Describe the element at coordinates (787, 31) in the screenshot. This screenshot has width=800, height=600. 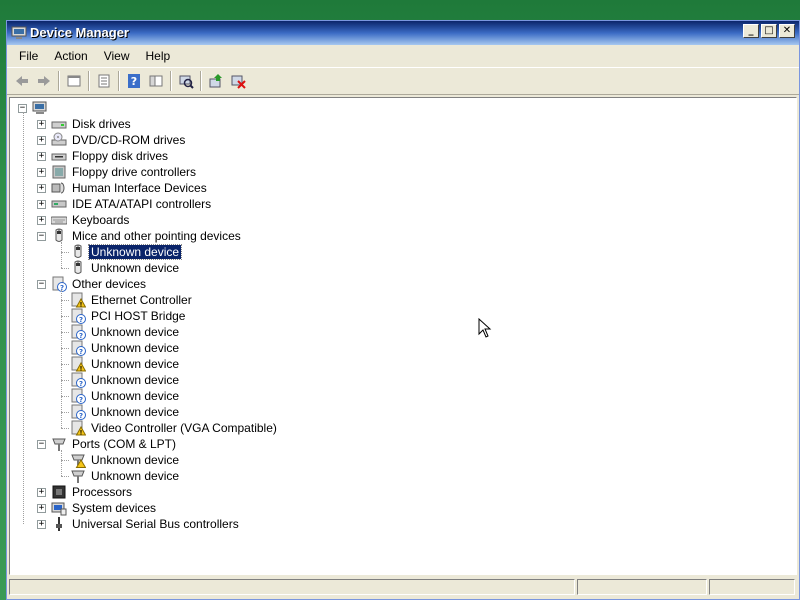
I see `close-button: ✕` at that location.